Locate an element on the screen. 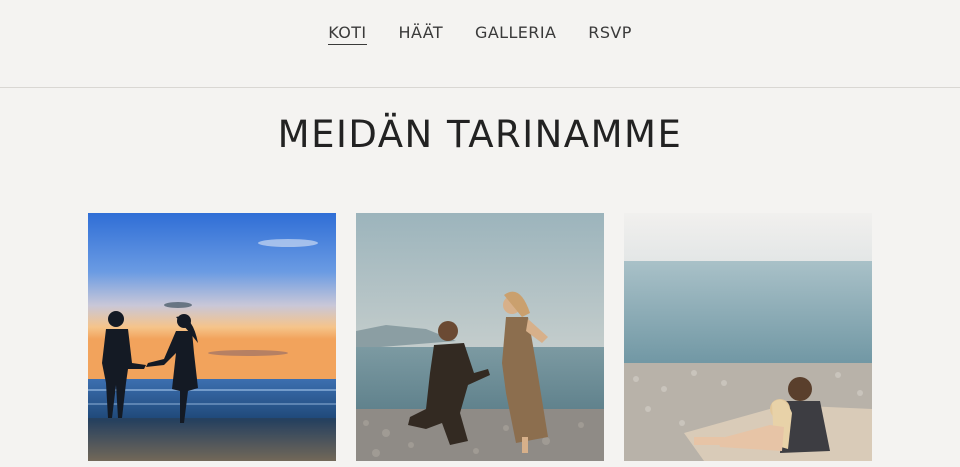 The width and height of the screenshot is (960, 467). nav-link-haat: HÄÄT is located at coordinates (421, 33).